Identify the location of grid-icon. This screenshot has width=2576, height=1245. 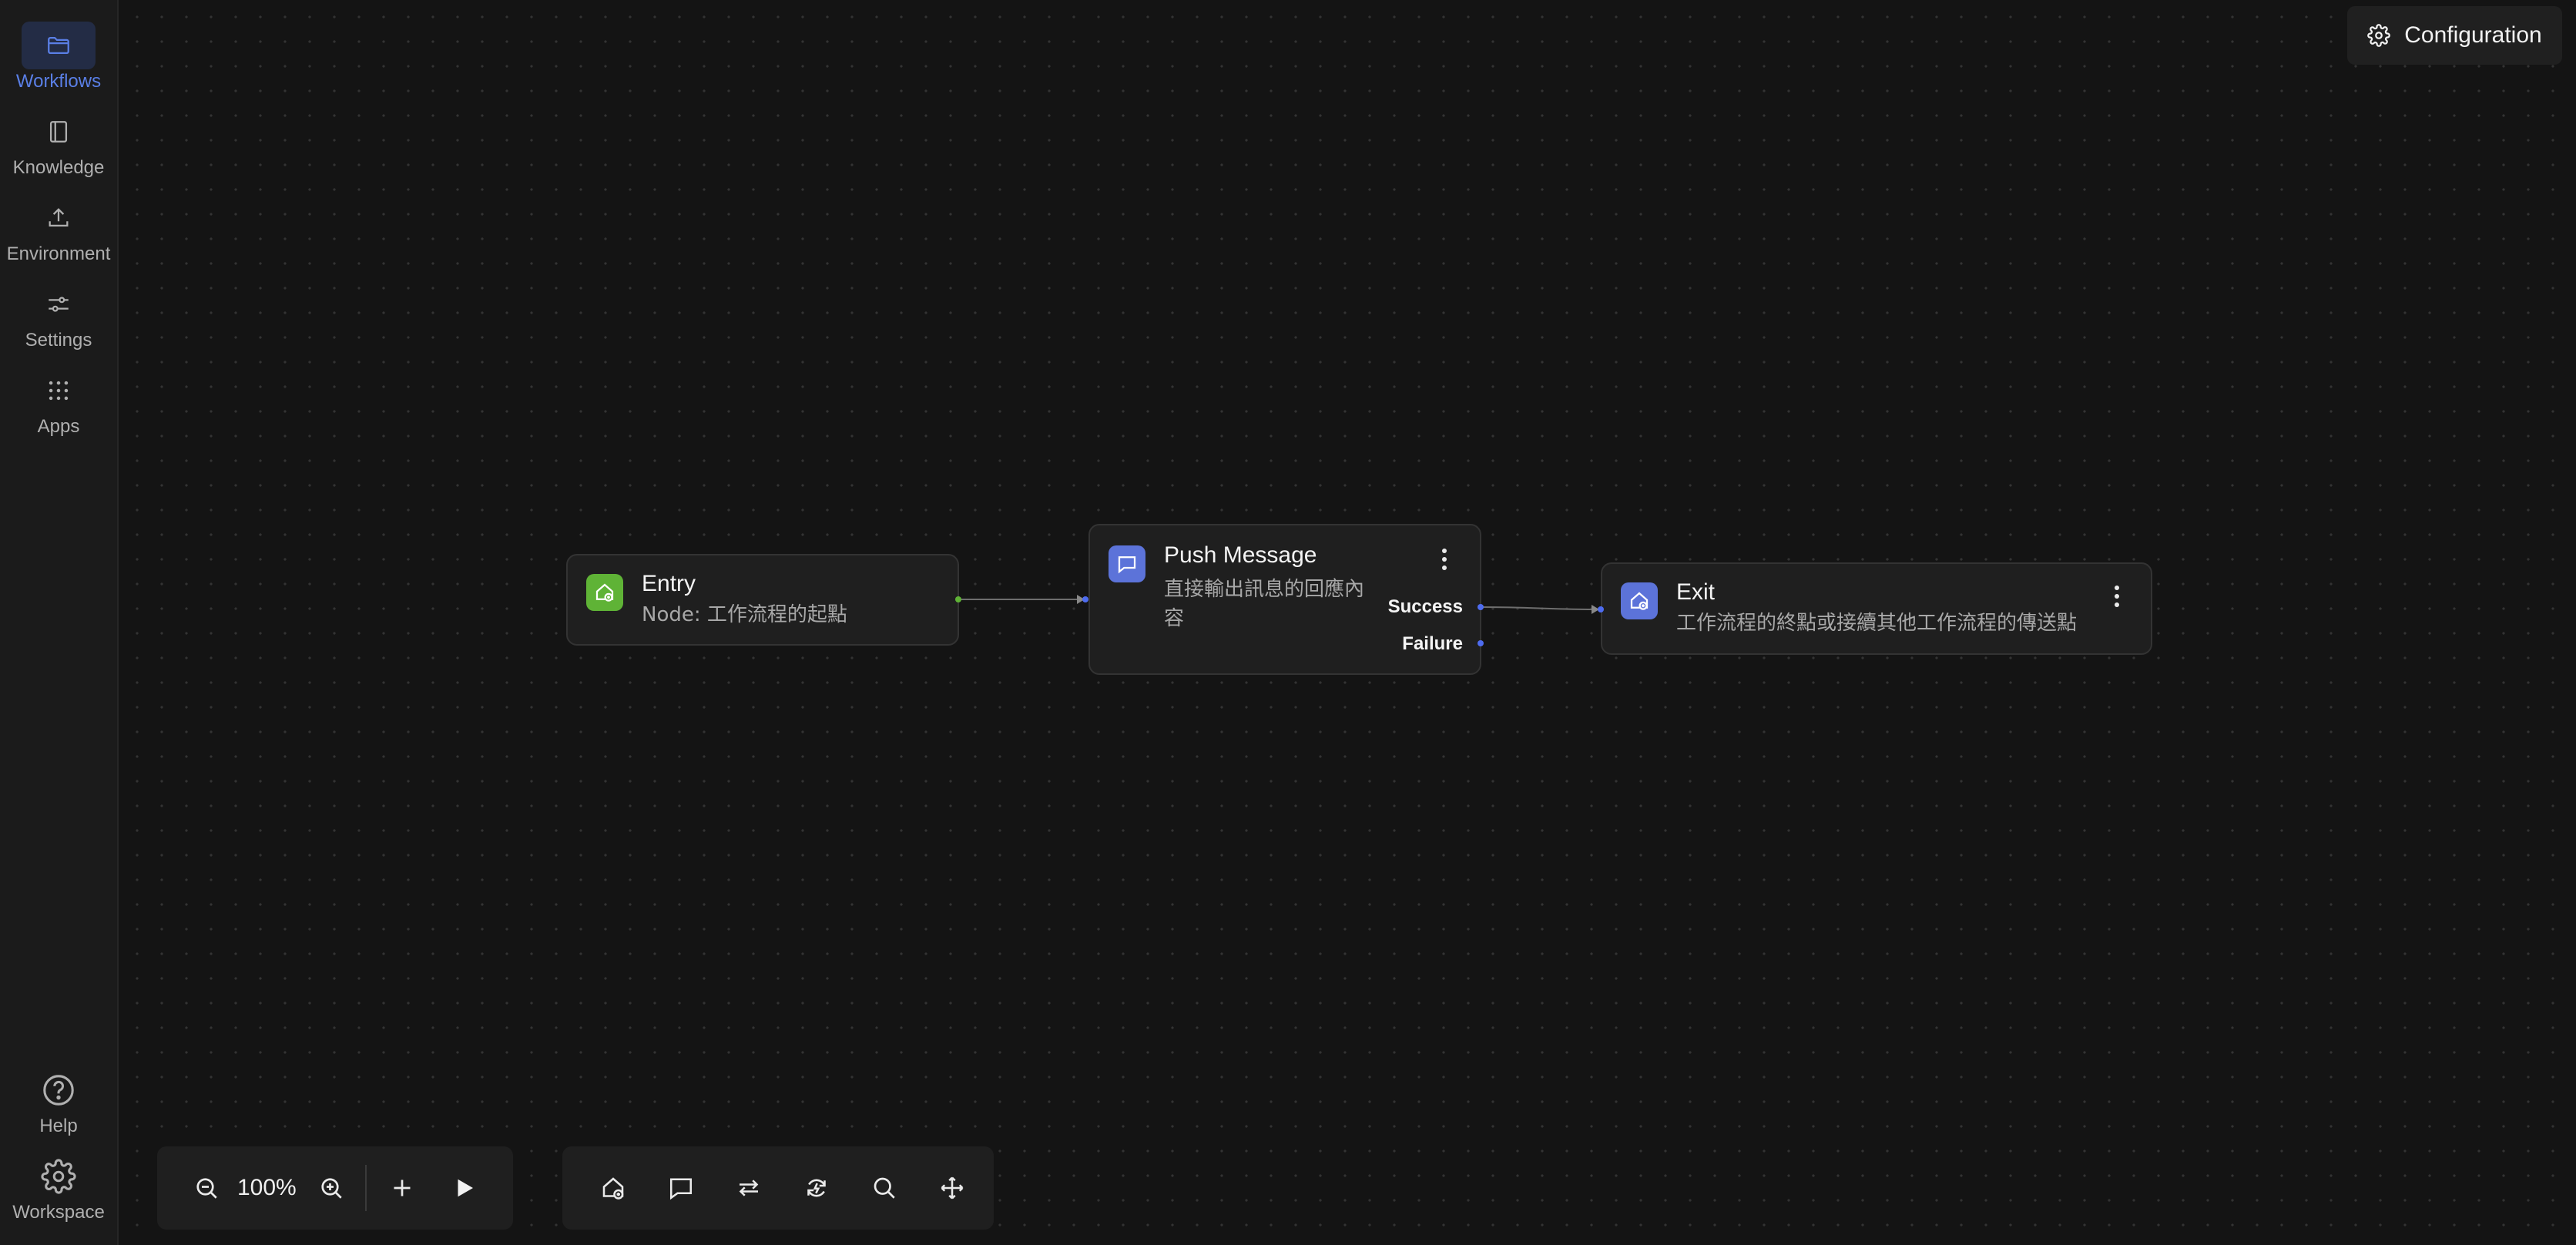
(59, 390).